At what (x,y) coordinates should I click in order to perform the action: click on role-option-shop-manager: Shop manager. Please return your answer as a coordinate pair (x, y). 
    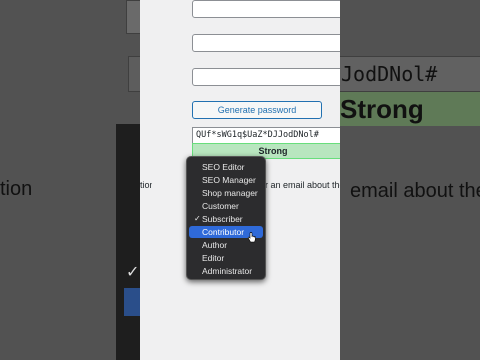
    Looking at the image, I should click on (226, 193).